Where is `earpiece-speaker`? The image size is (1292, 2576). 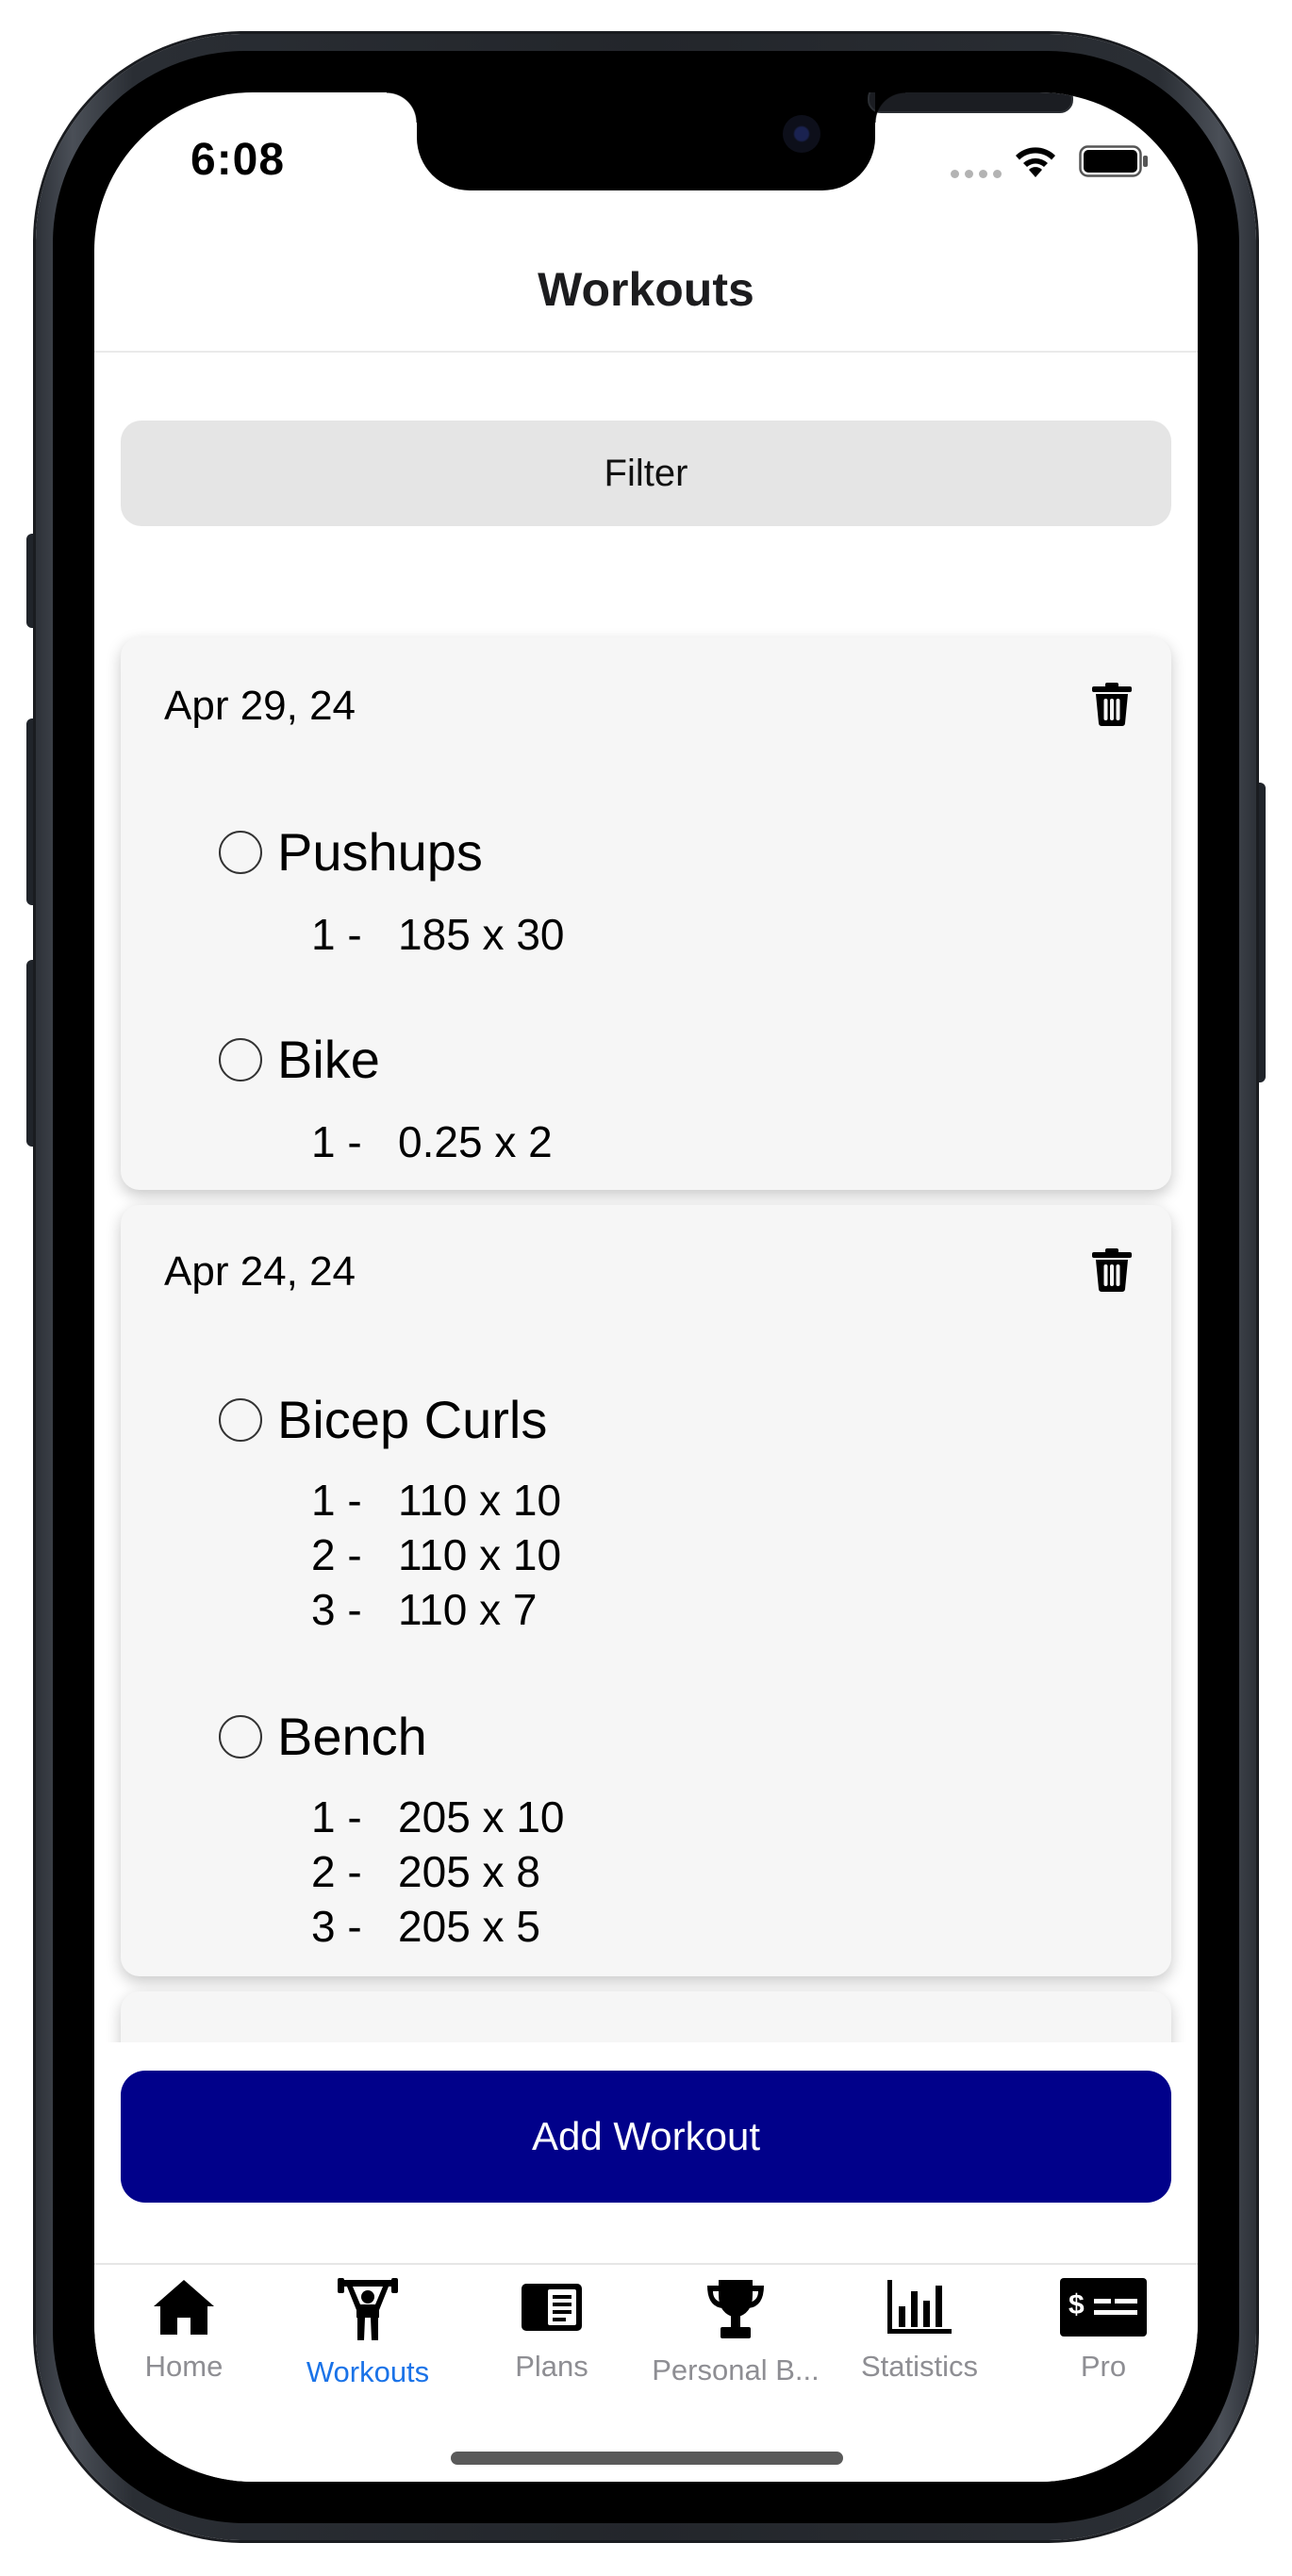
earpiece-speaker is located at coordinates (971, 102).